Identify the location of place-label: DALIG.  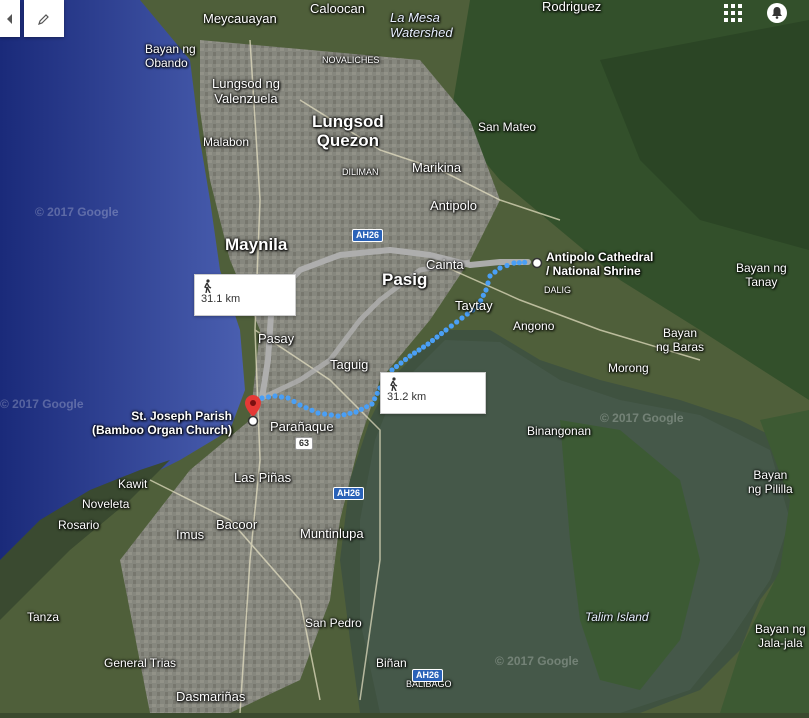
(558, 290).